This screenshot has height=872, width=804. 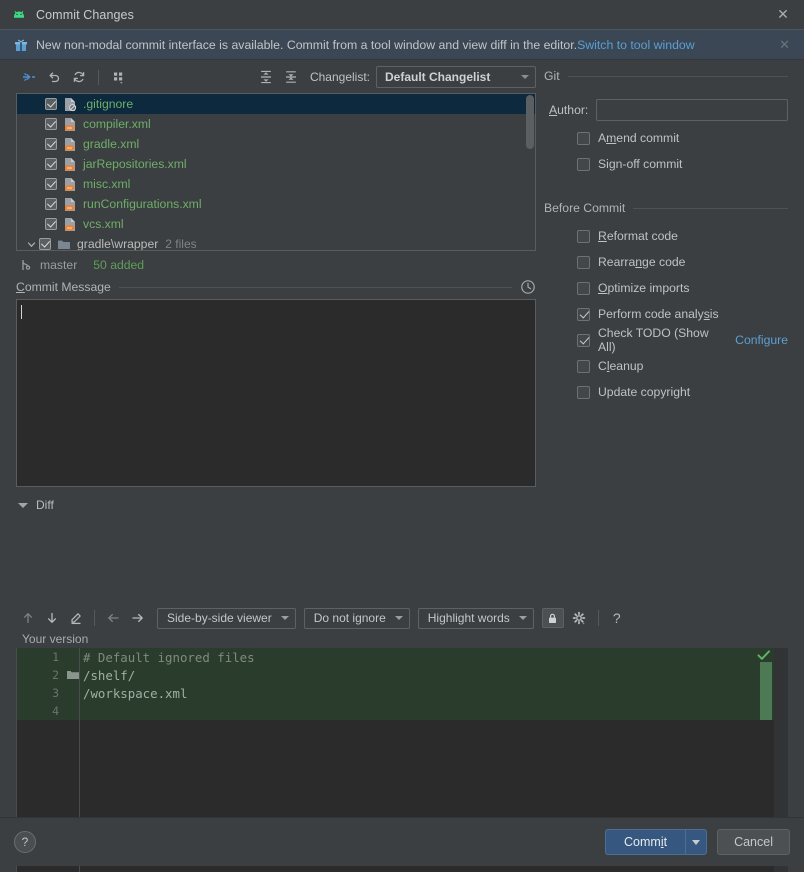 I want to click on changes-toolbar: Changelist: Default Changelist, so click(x=276, y=77).